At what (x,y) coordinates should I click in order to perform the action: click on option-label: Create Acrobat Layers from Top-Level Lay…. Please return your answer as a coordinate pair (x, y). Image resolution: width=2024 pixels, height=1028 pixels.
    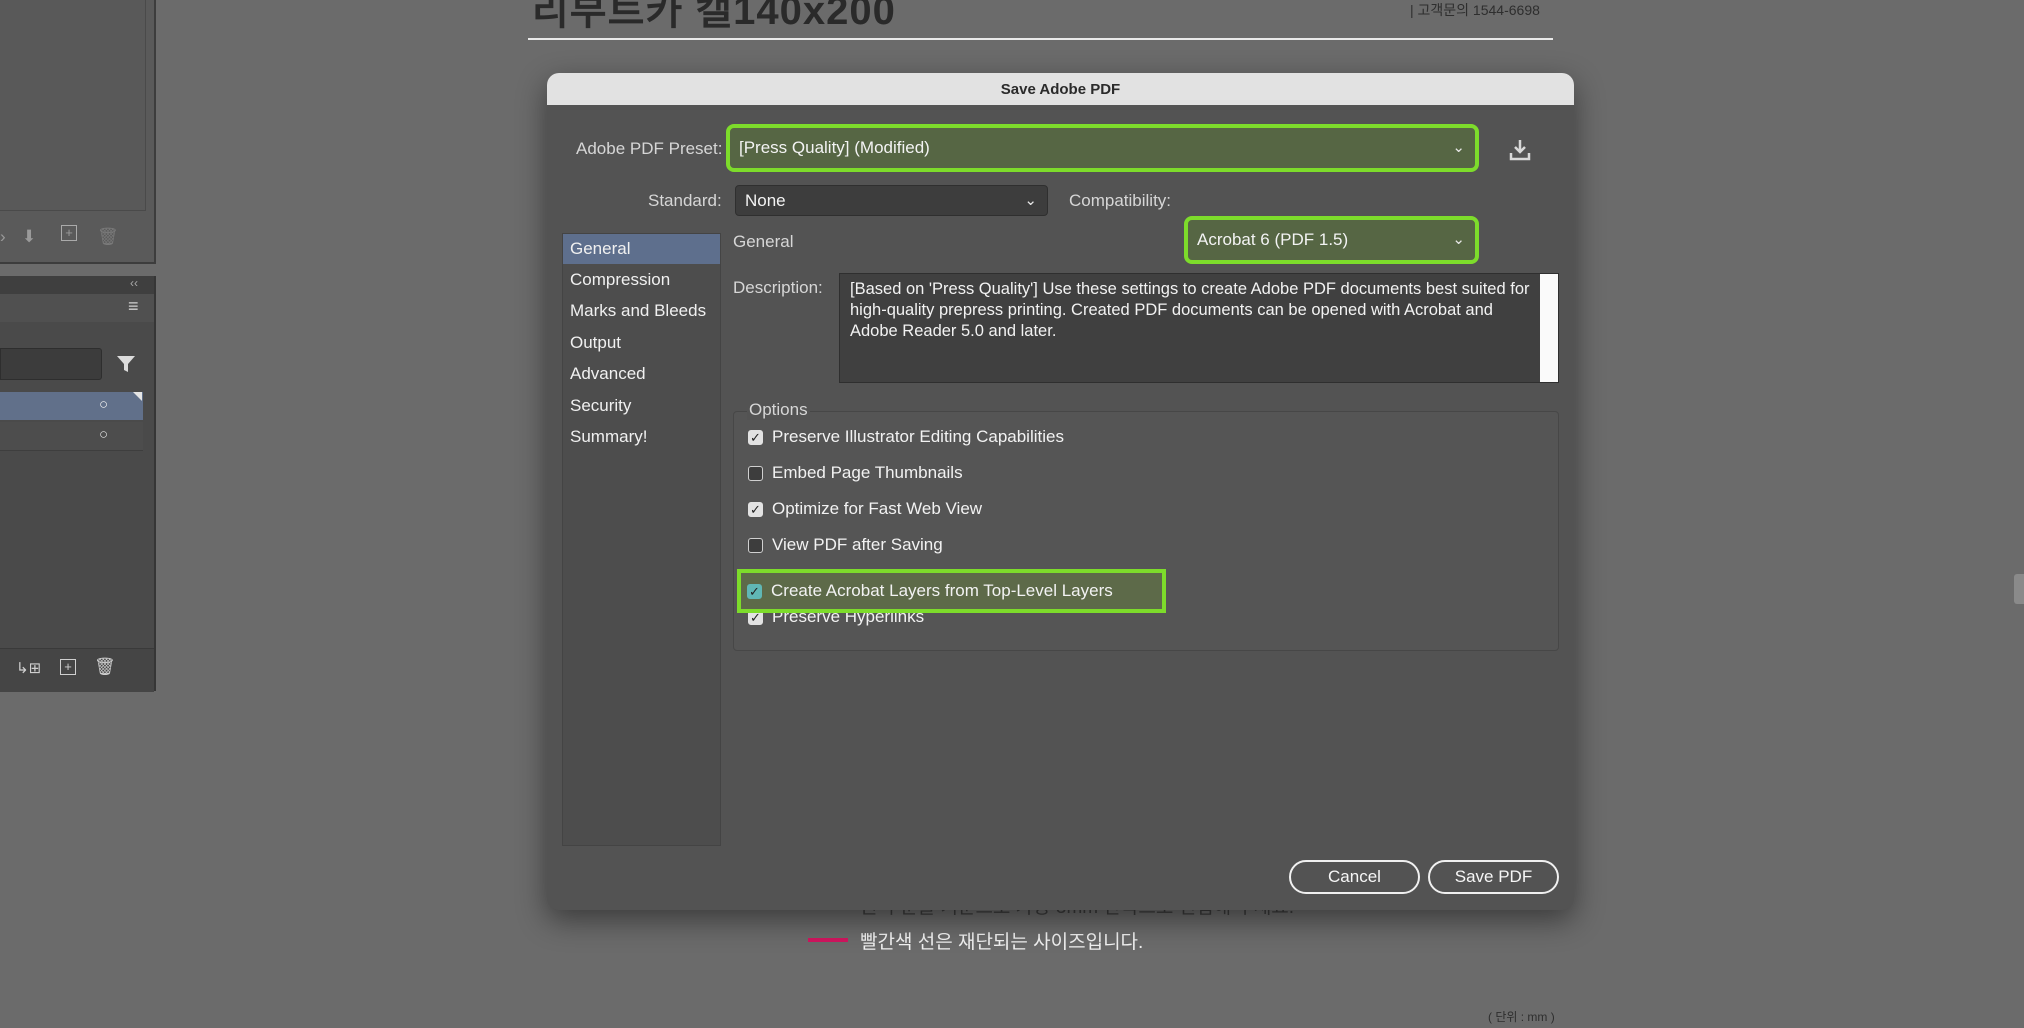
    Looking at the image, I should click on (942, 590).